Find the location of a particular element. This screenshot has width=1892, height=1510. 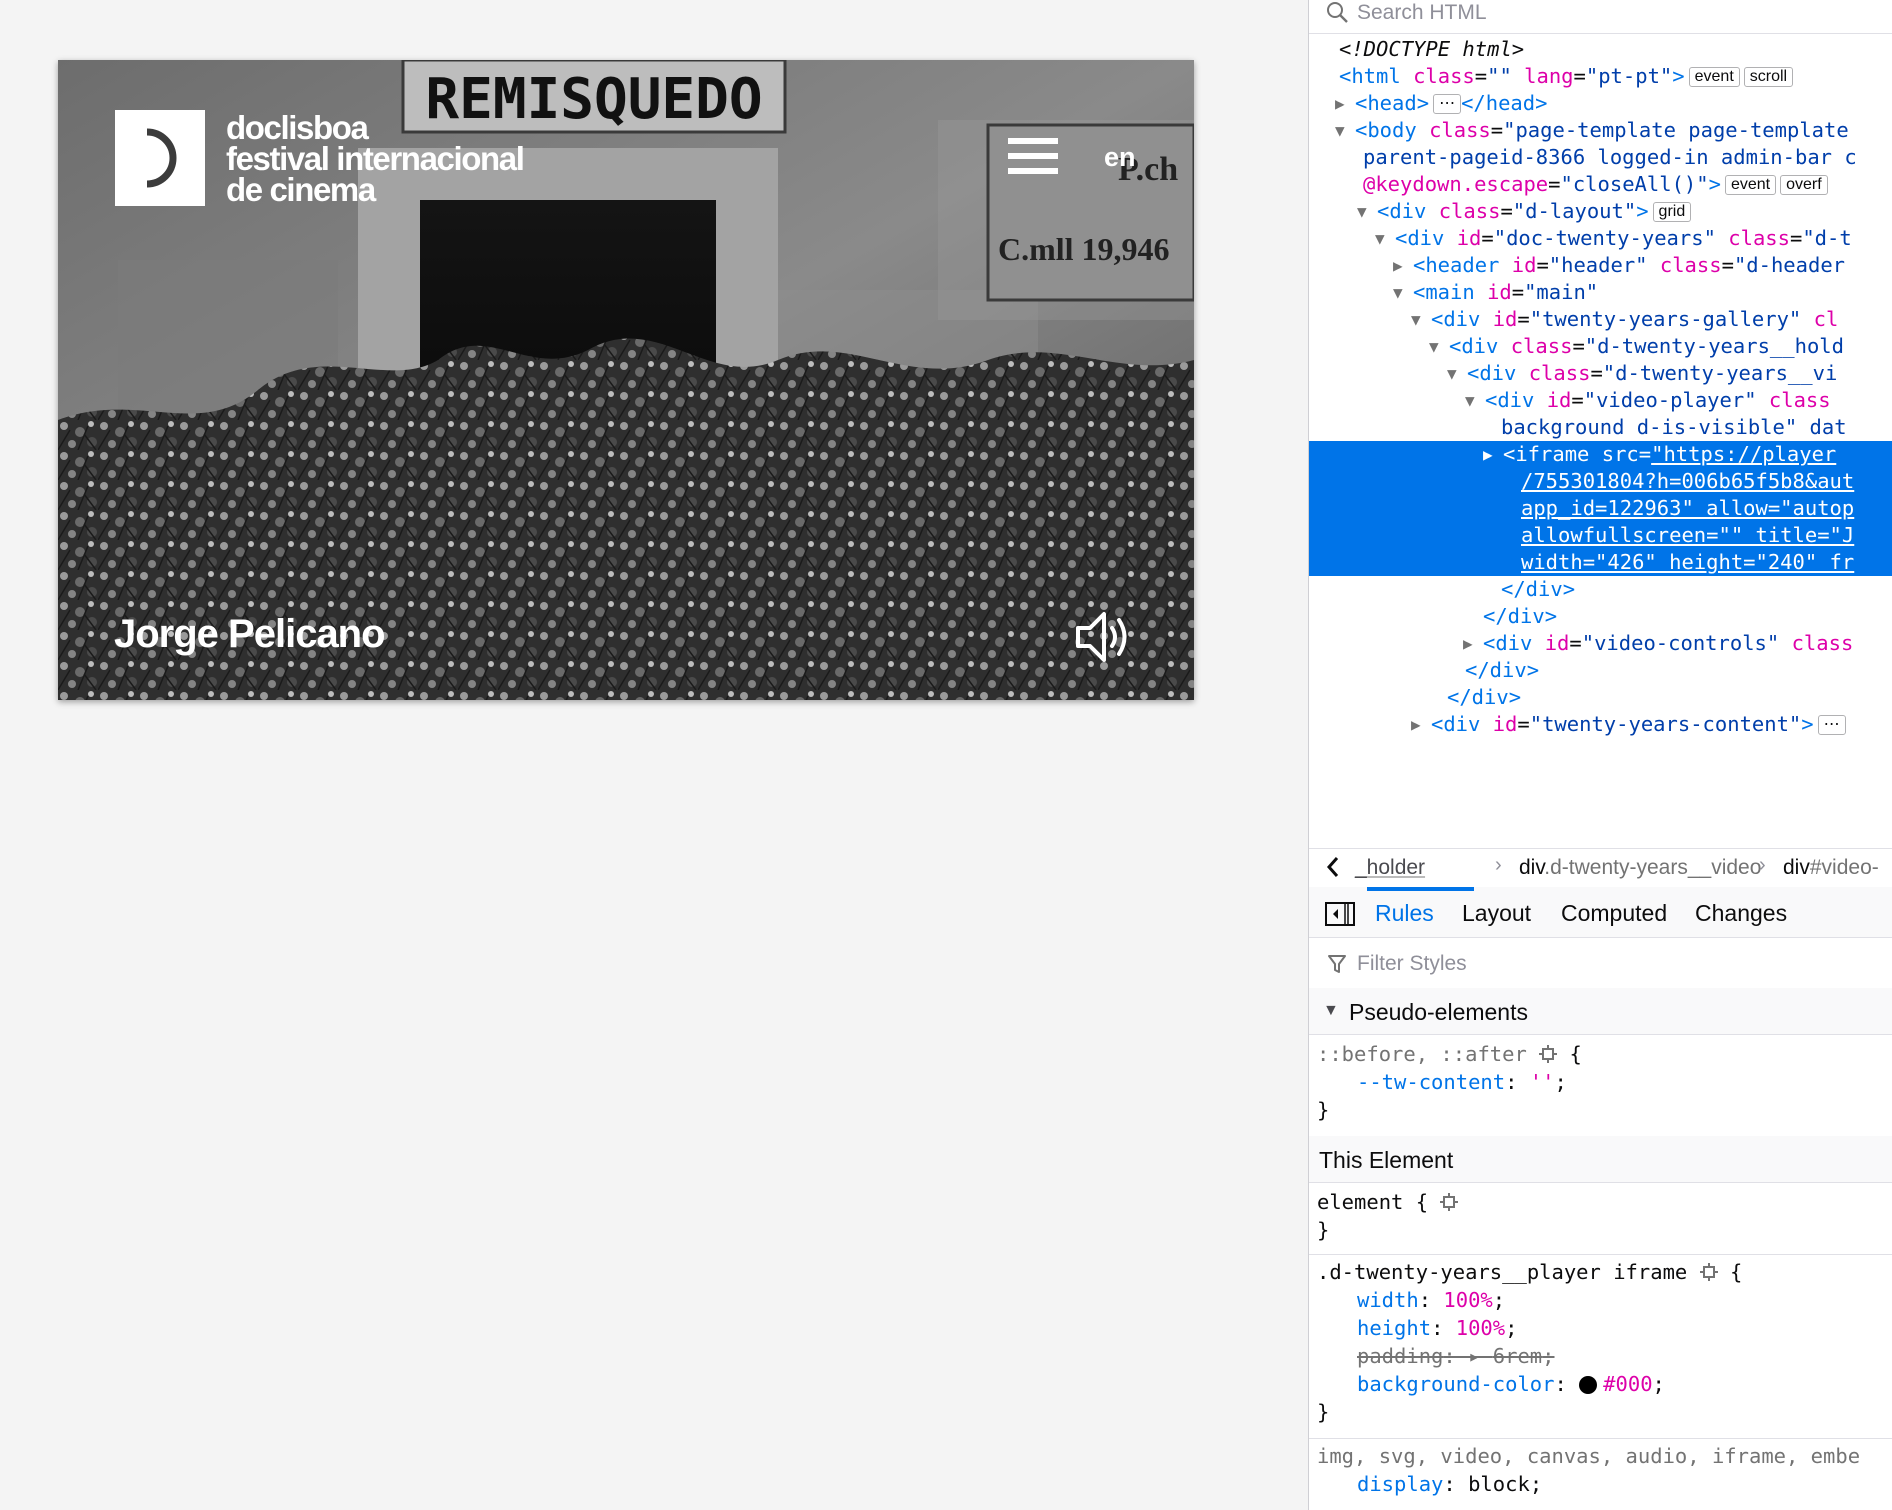

property-value: block is located at coordinates (1499, 1484).